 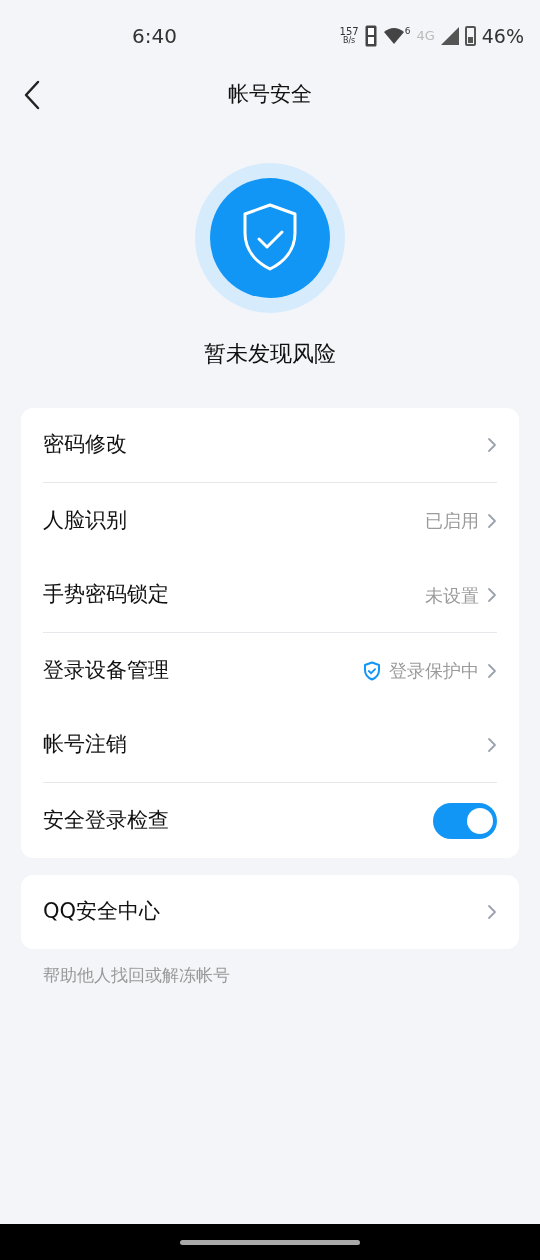 I want to click on setting-link: 已启用, so click(x=461, y=520).